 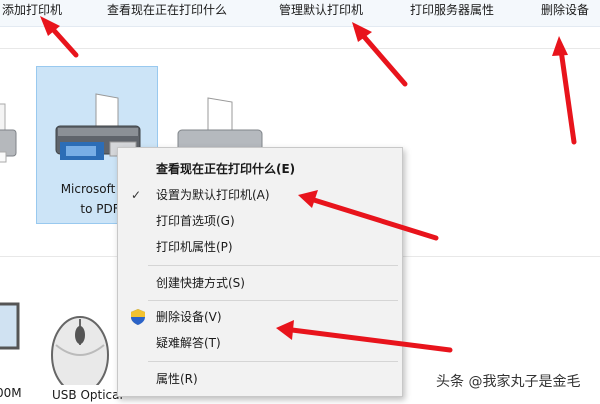 I want to click on menu-item-label: 打印机属性(P), so click(x=194, y=247).